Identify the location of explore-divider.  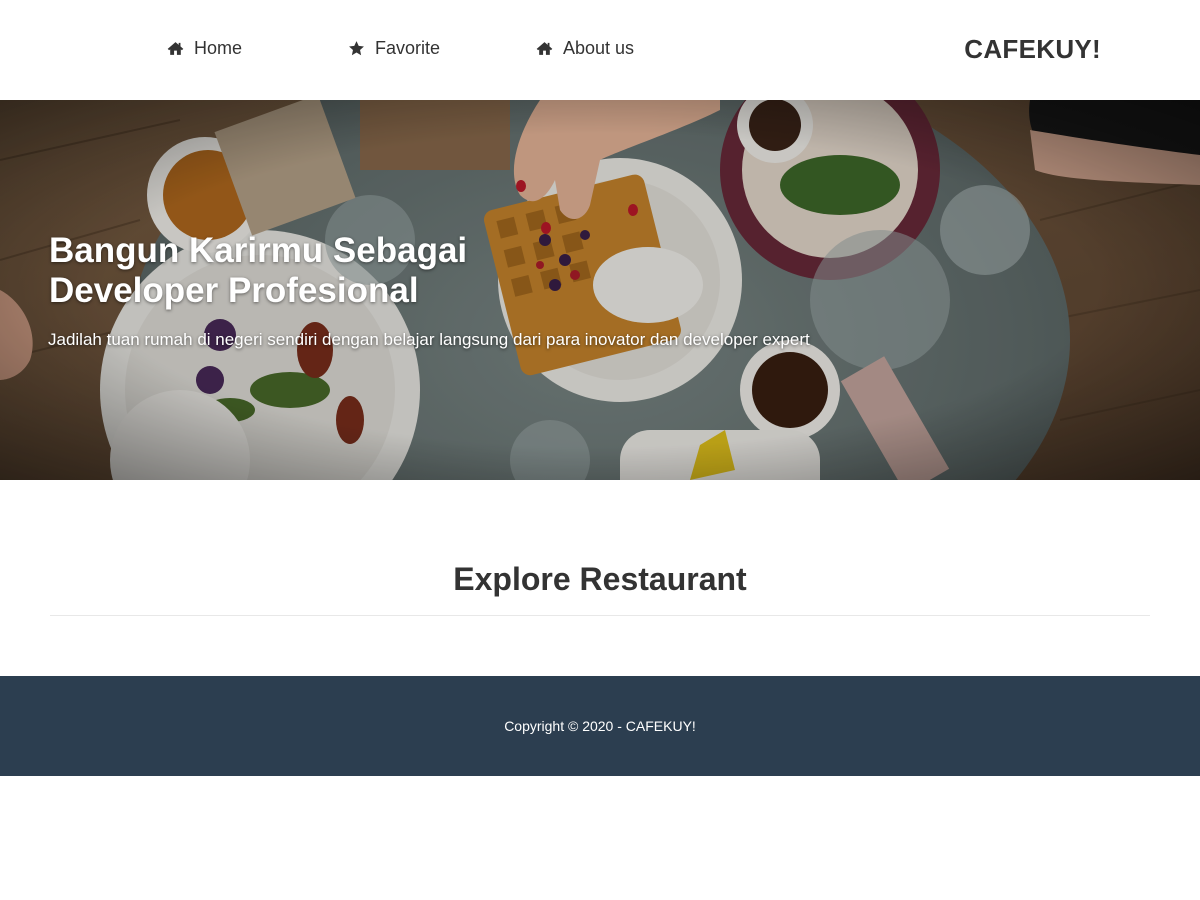
(600, 615).